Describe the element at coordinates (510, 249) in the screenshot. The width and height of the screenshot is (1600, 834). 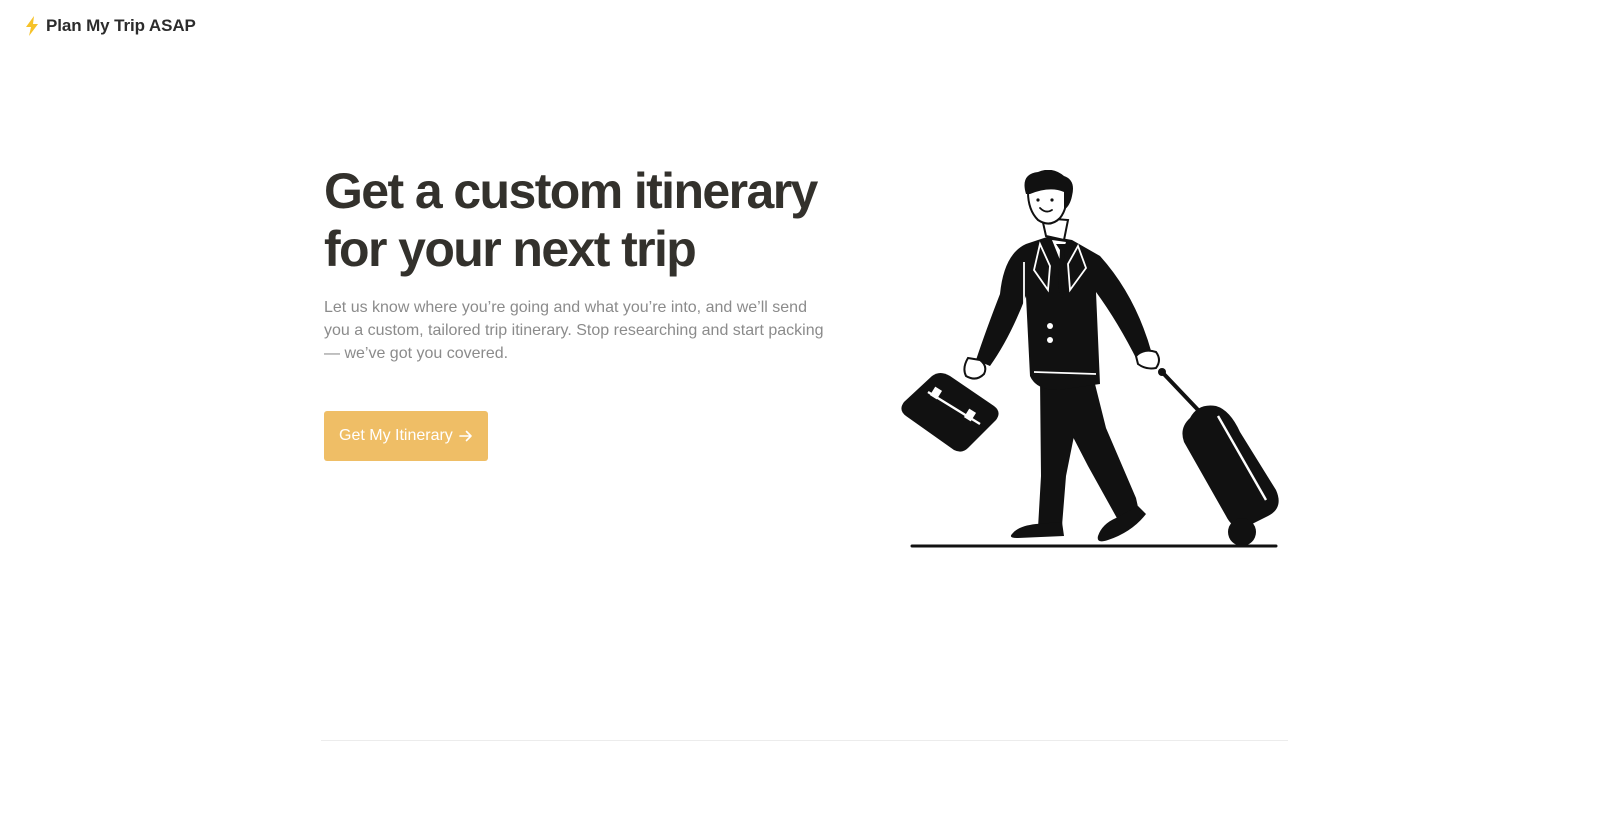
I see `hero-title-line-2: for your next trip` at that location.